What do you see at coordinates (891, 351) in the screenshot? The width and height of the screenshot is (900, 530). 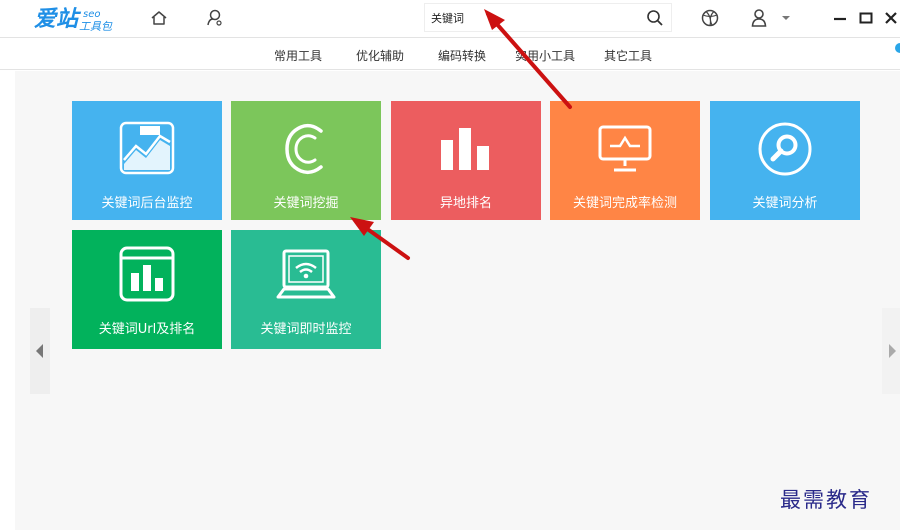 I see `next-page-button` at bounding box center [891, 351].